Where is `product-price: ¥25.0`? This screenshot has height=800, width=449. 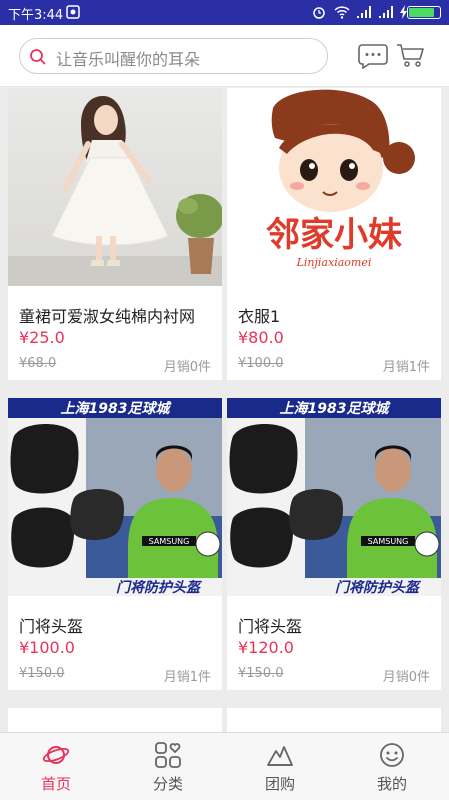
product-price: ¥25.0 is located at coordinates (42, 337).